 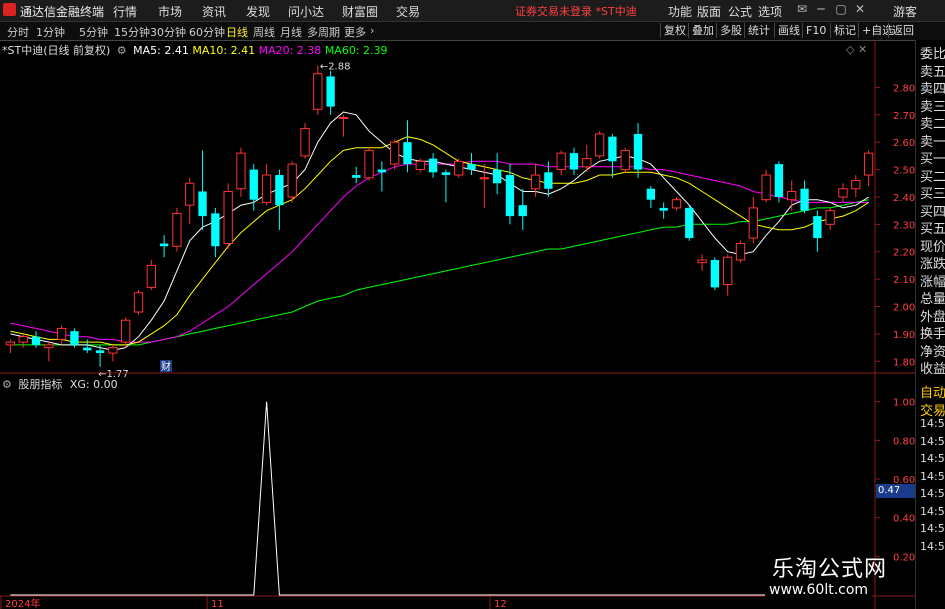 What do you see at coordinates (730, 30) in the screenshot?
I see `multi-stock-button: 多股` at bounding box center [730, 30].